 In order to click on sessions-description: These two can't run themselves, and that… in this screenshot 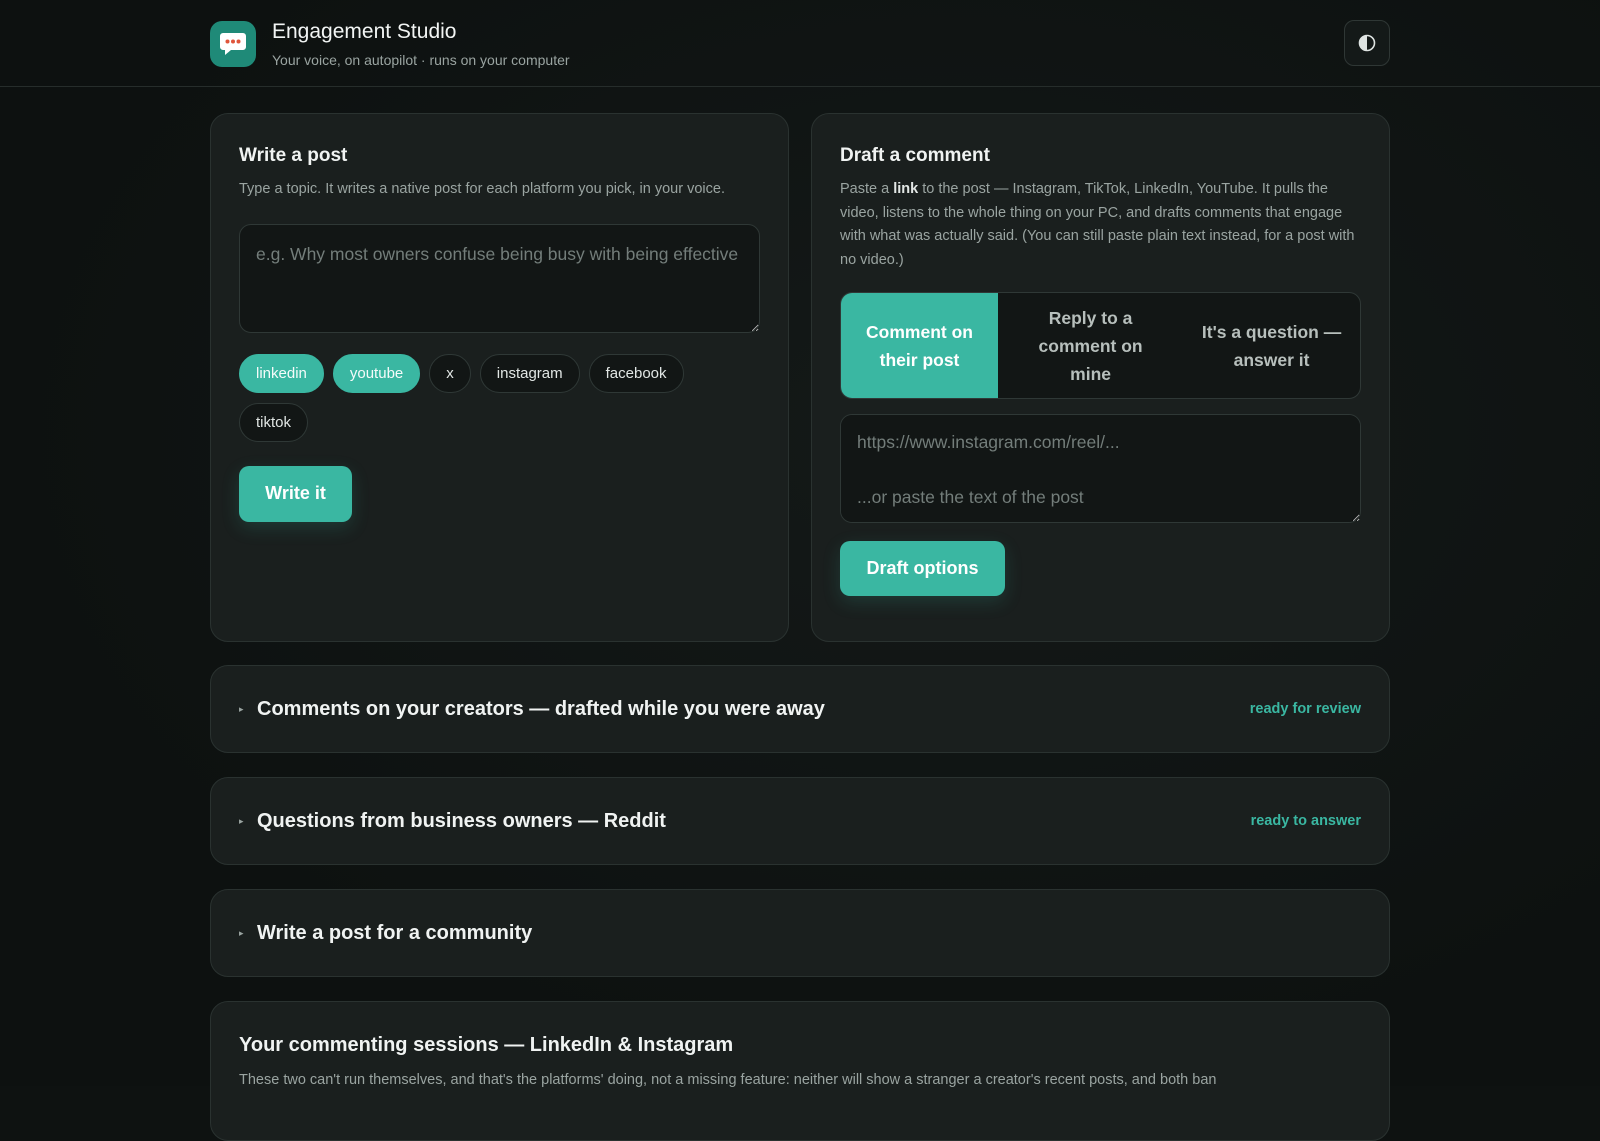, I will do `click(728, 1080)`.